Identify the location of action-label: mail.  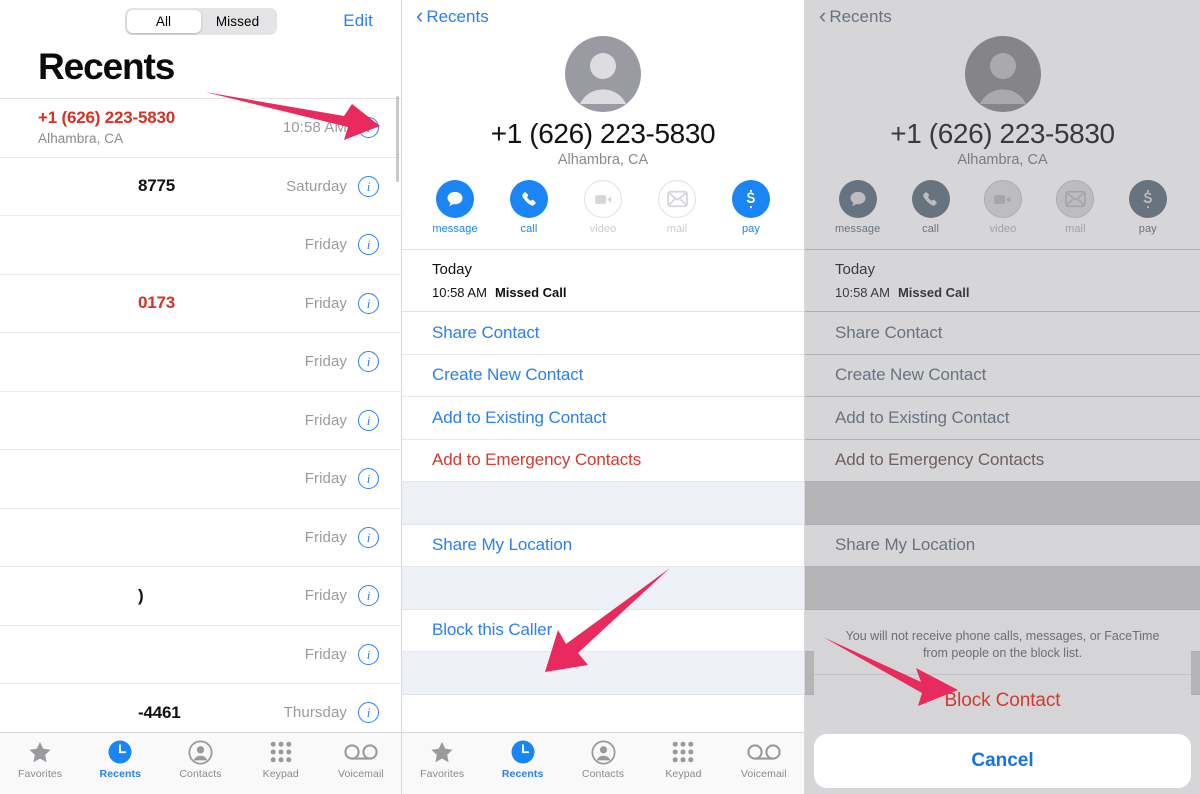
(677, 229).